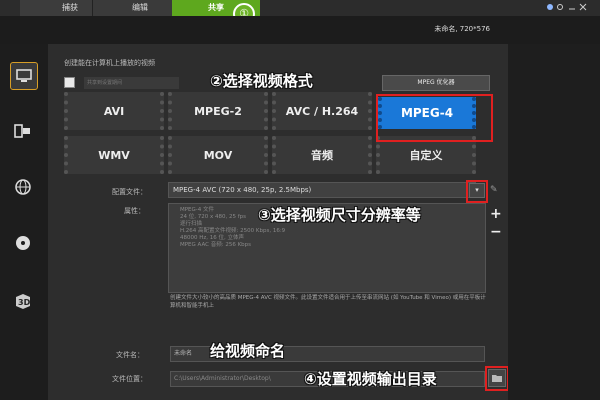  Describe the element at coordinates (434, 118) in the screenshot. I see `highlight-box-mpeg4` at that location.